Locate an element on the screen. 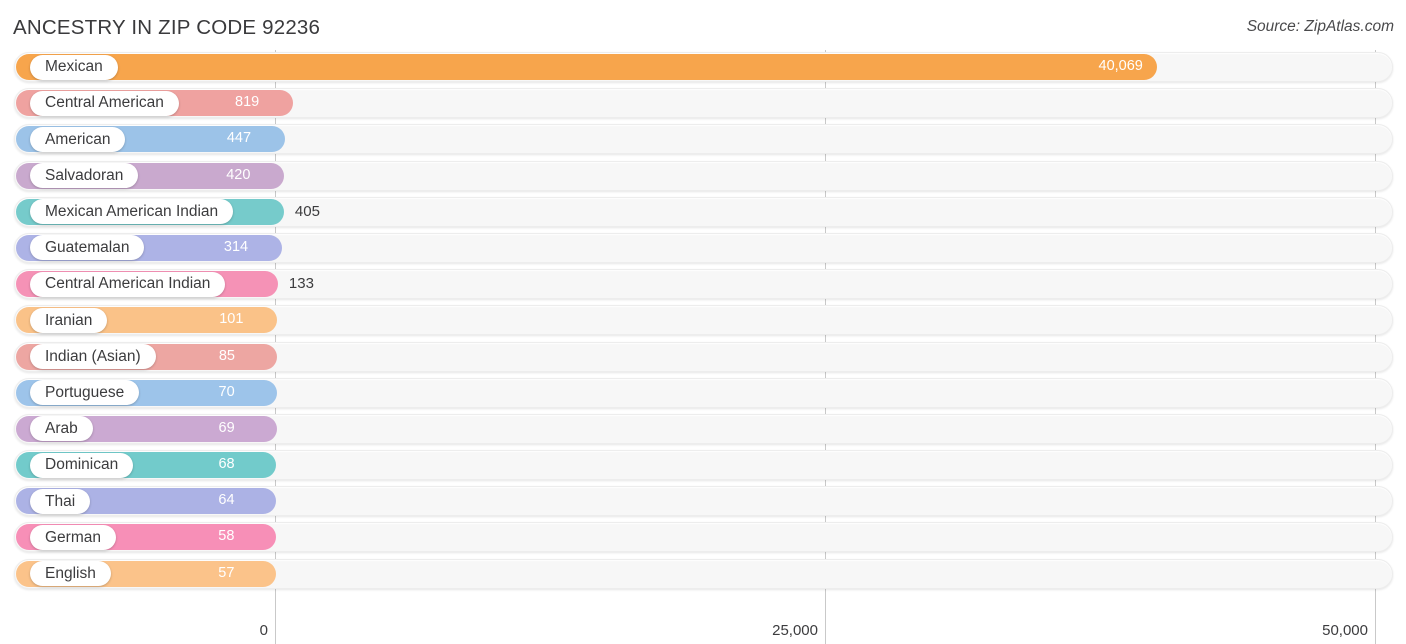 Image resolution: width=1406 pixels, height=644 pixels. axis-tick-label: 50,000 is located at coordinates (1345, 630).